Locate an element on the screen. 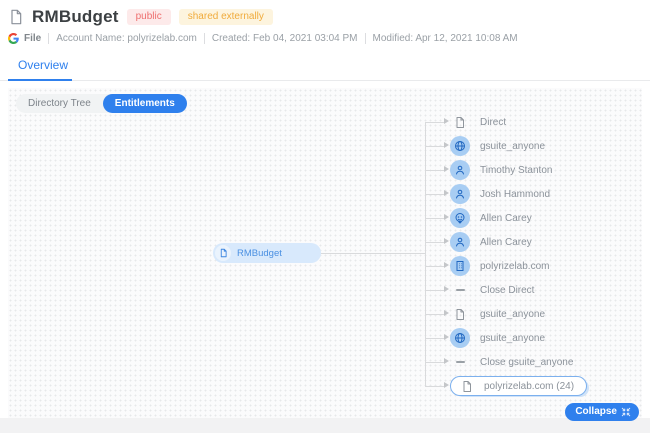 The image size is (650, 433). entitlement-label: Close Direct is located at coordinates (507, 290).